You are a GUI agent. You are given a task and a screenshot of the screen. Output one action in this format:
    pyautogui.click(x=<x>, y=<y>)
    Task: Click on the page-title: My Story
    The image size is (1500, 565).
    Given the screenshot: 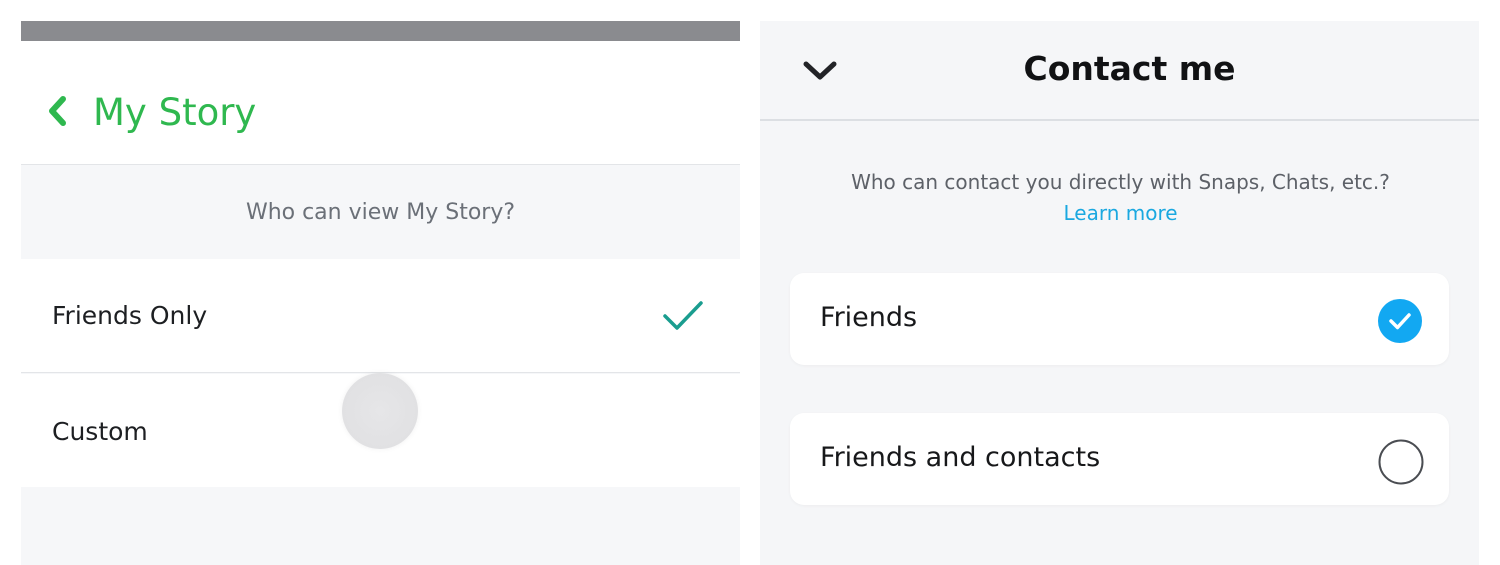 What is the action you would take?
    pyautogui.click(x=175, y=112)
    